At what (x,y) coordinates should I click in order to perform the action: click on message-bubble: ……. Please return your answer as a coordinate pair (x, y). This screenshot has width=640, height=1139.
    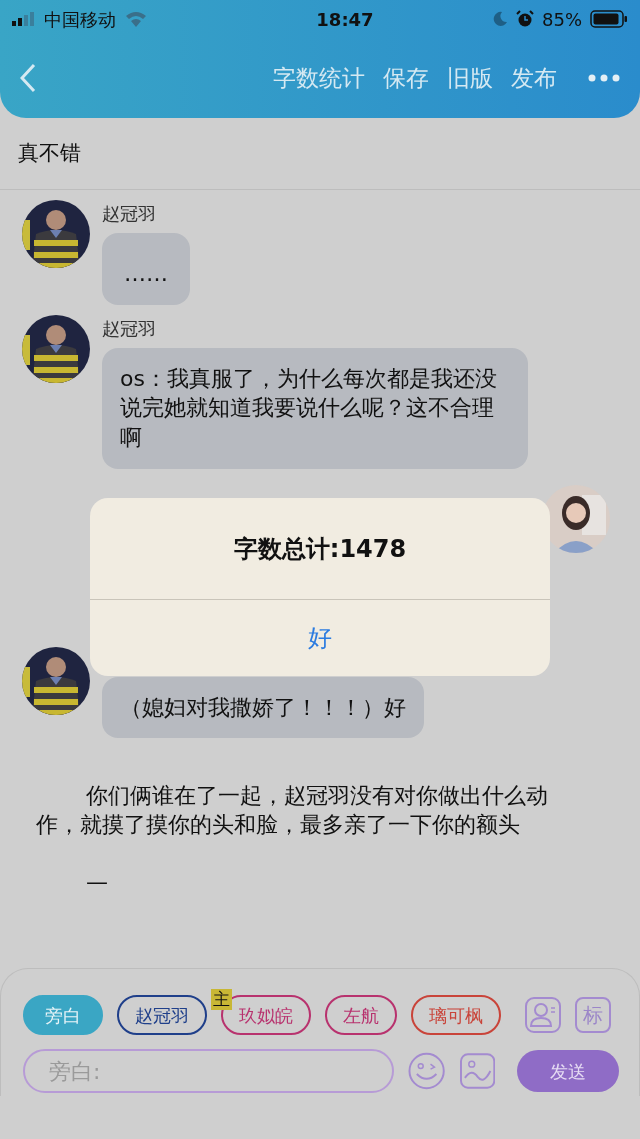
    Looking at the image, I should click on (146, 269).